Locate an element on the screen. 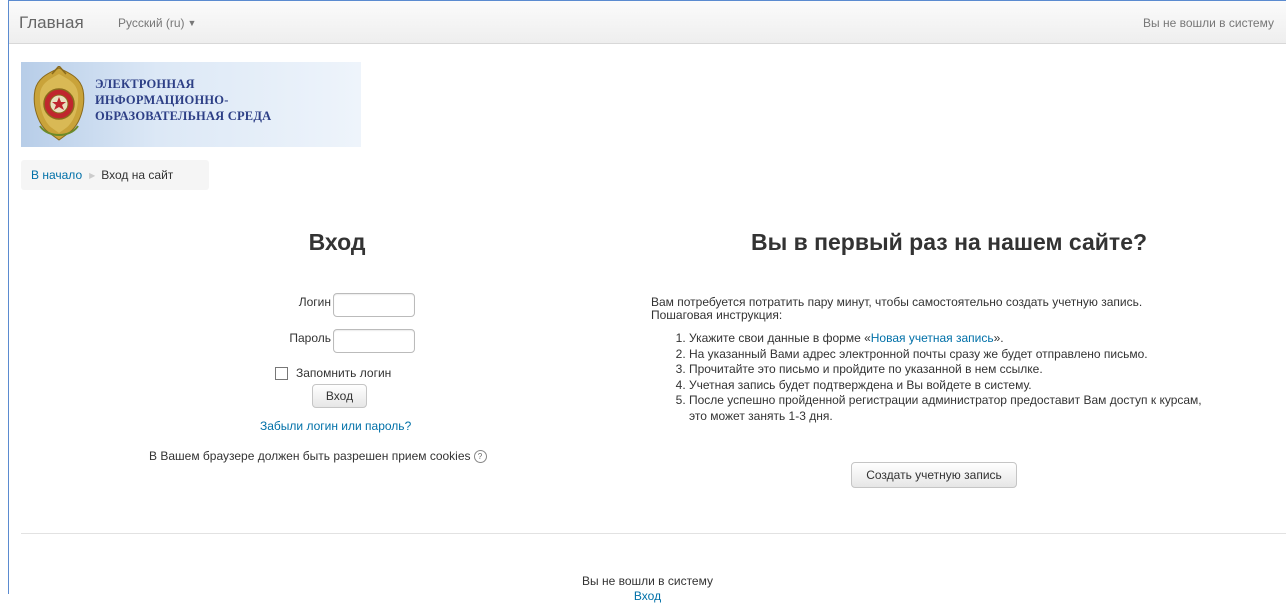 The height and width of the screenshot is (603, 1286). logo-line: ЭЛЕКТРОННАЯ is located at coordinates (145, 84).